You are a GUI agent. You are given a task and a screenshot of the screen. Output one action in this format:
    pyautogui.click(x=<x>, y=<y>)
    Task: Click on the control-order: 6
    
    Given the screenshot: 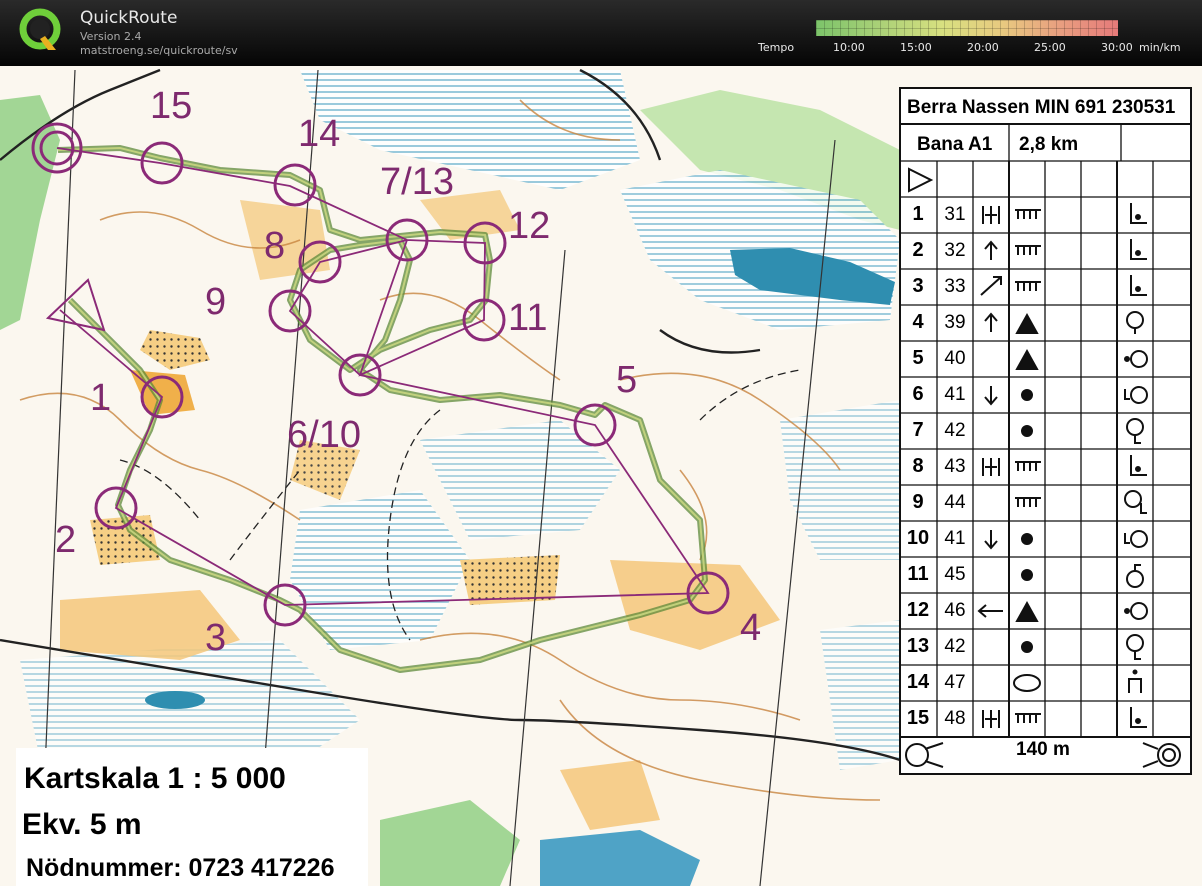 What is the action you would take?
    pyautogui.click(x=918, y=394)
    